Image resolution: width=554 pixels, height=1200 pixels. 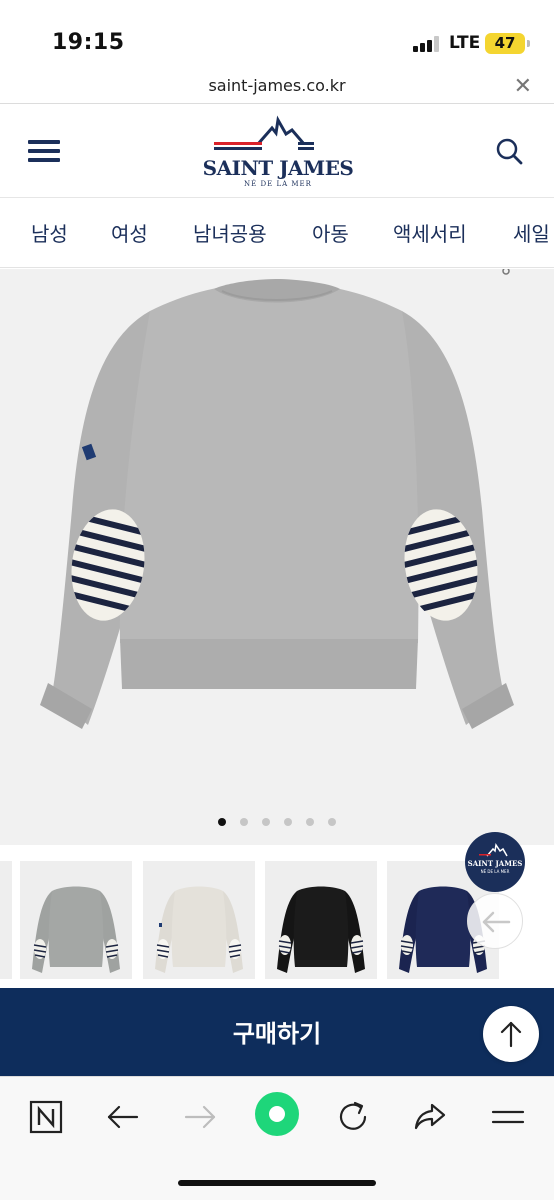 I want to click on share-icon, so click(x=430, y=1117).